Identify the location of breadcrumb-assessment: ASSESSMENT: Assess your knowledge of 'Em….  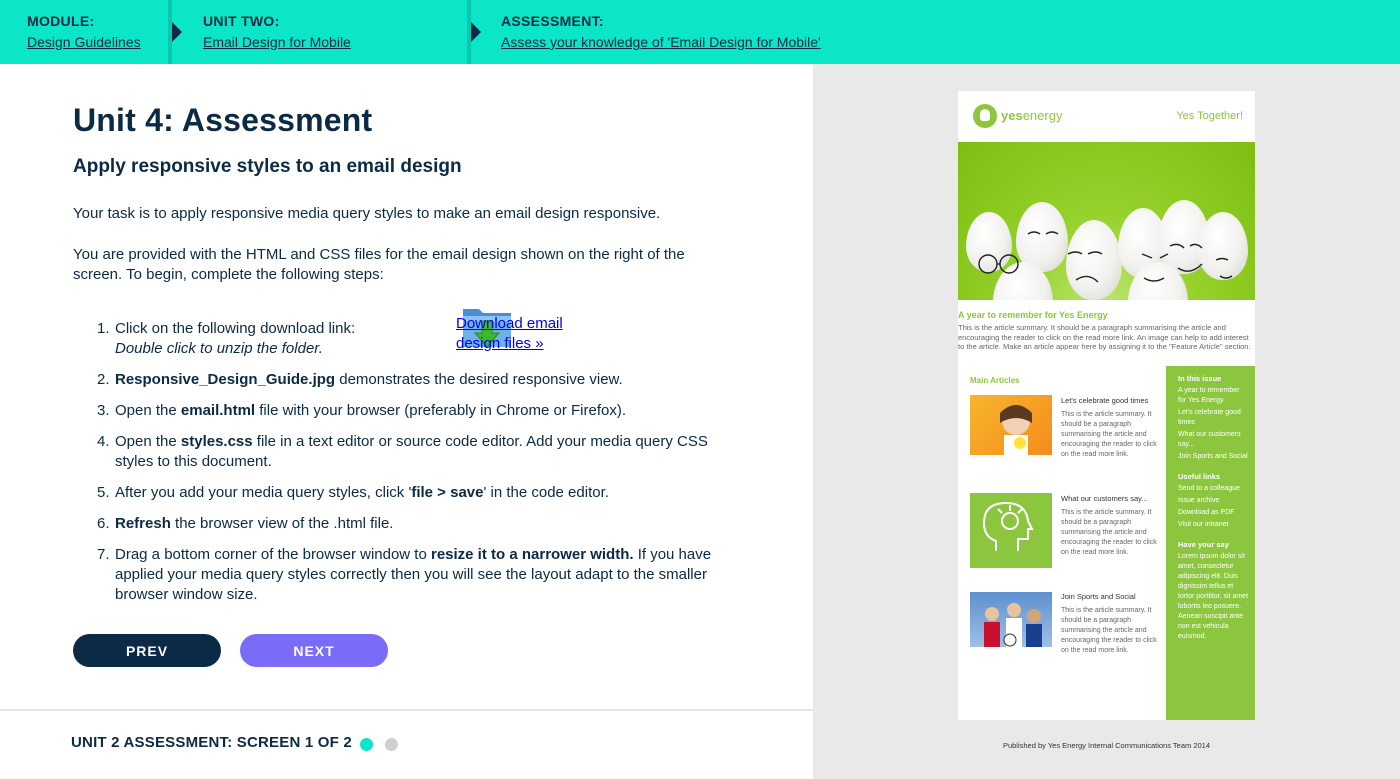
(661, 32).